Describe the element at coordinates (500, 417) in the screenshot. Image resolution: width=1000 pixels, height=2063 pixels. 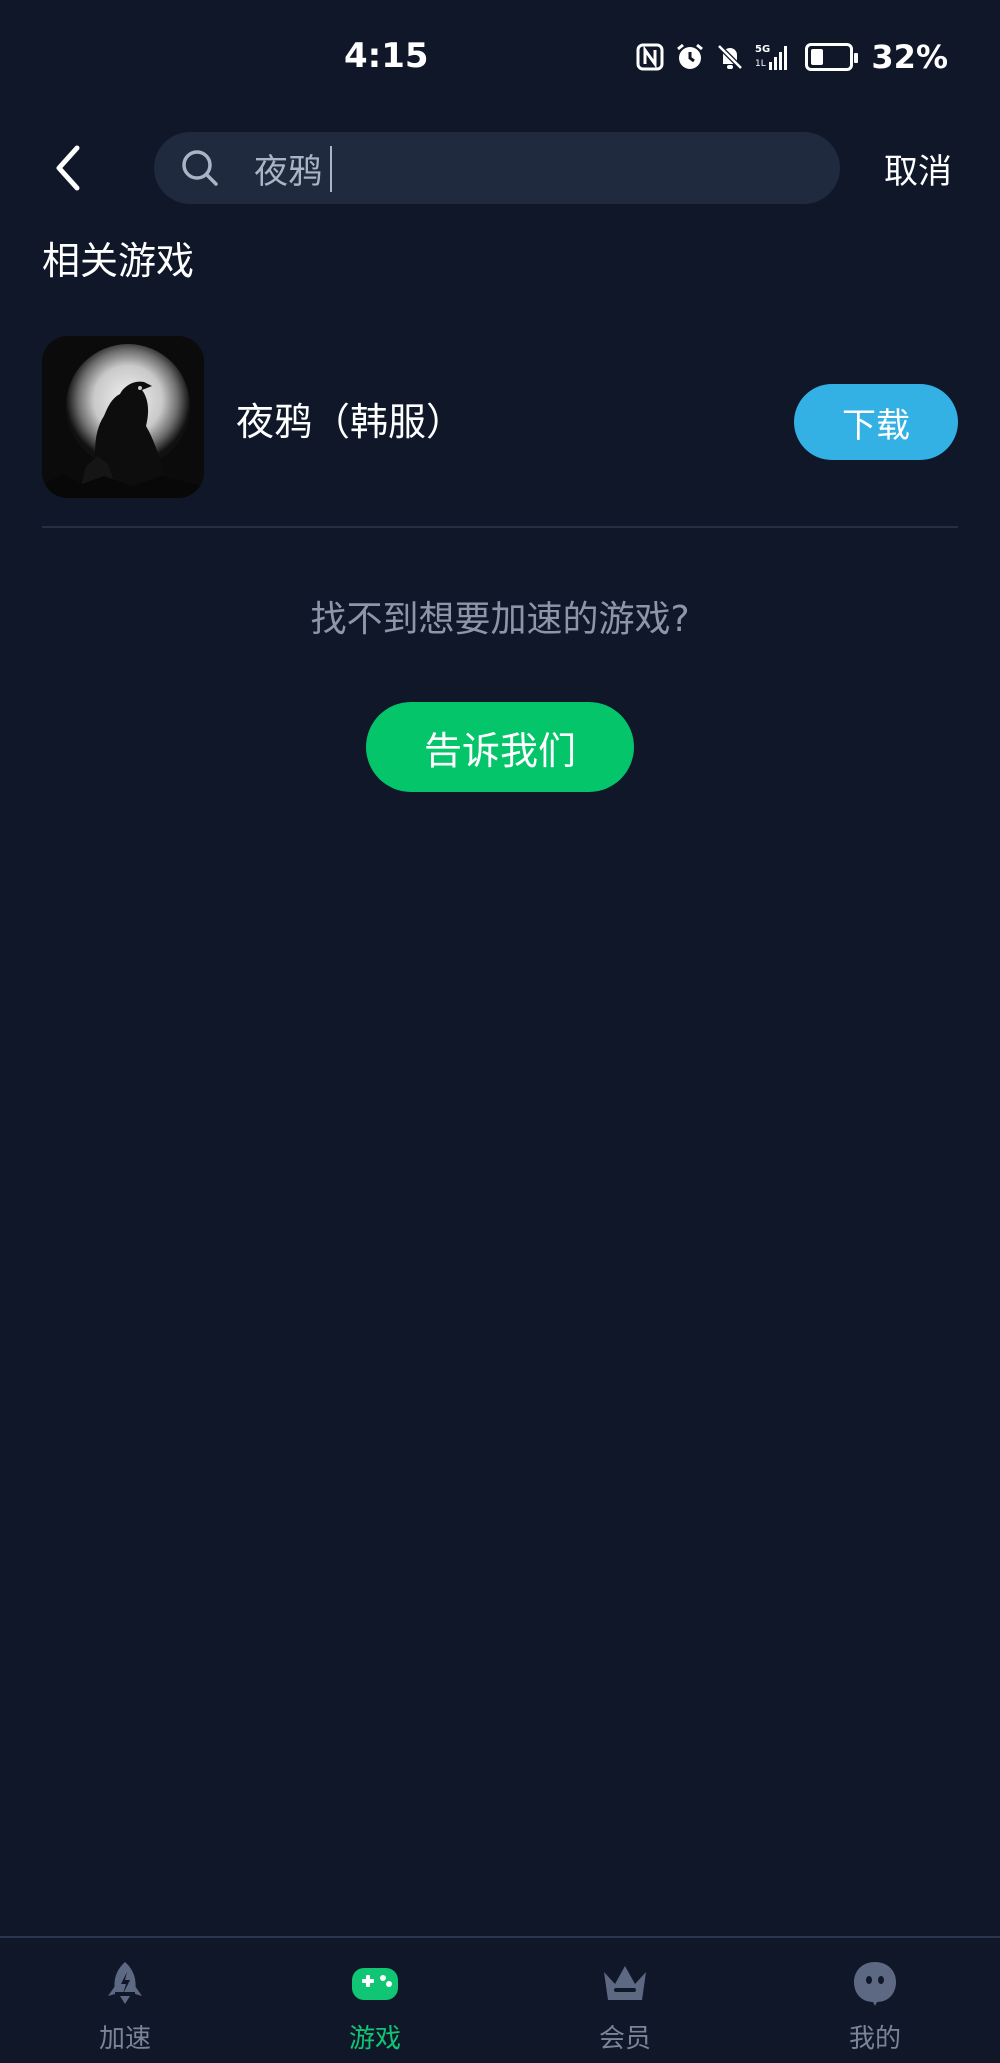
I see `game-result-row: 夜鸦（韩服） 下载` at that location.